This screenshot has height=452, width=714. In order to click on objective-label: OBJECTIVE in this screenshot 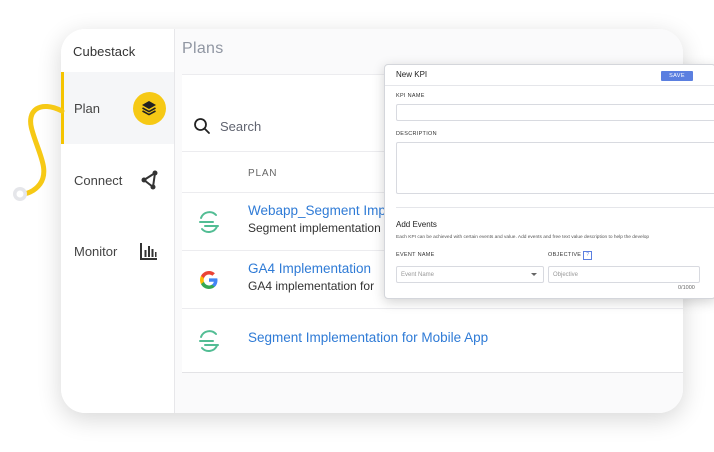, I will do `click(565, 255)`.